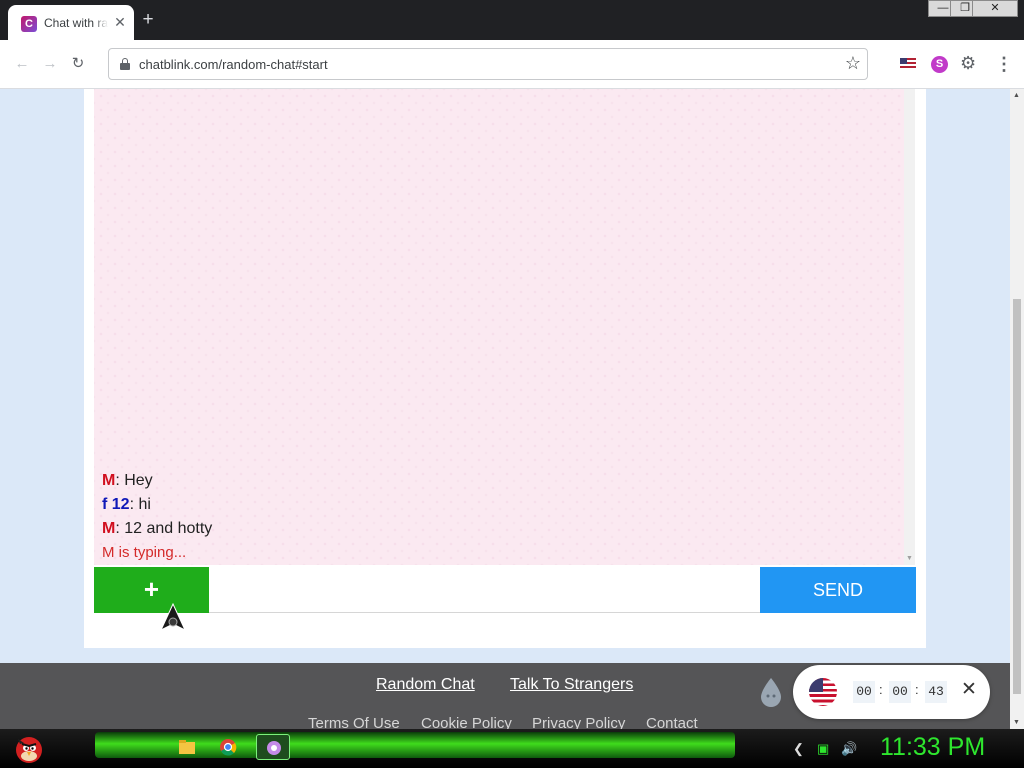 This screenshot has height=768, width=1024. I want to click on browser-tab: C Chat with ra ✕, so click(71, 22).